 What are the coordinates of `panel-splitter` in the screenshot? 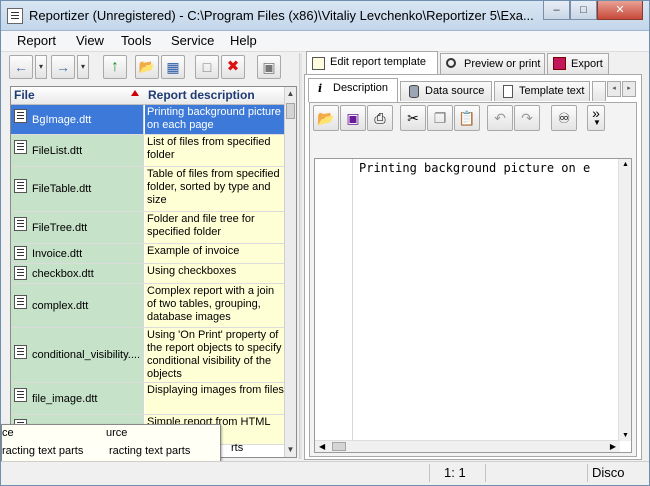 It's located at (300, 256).